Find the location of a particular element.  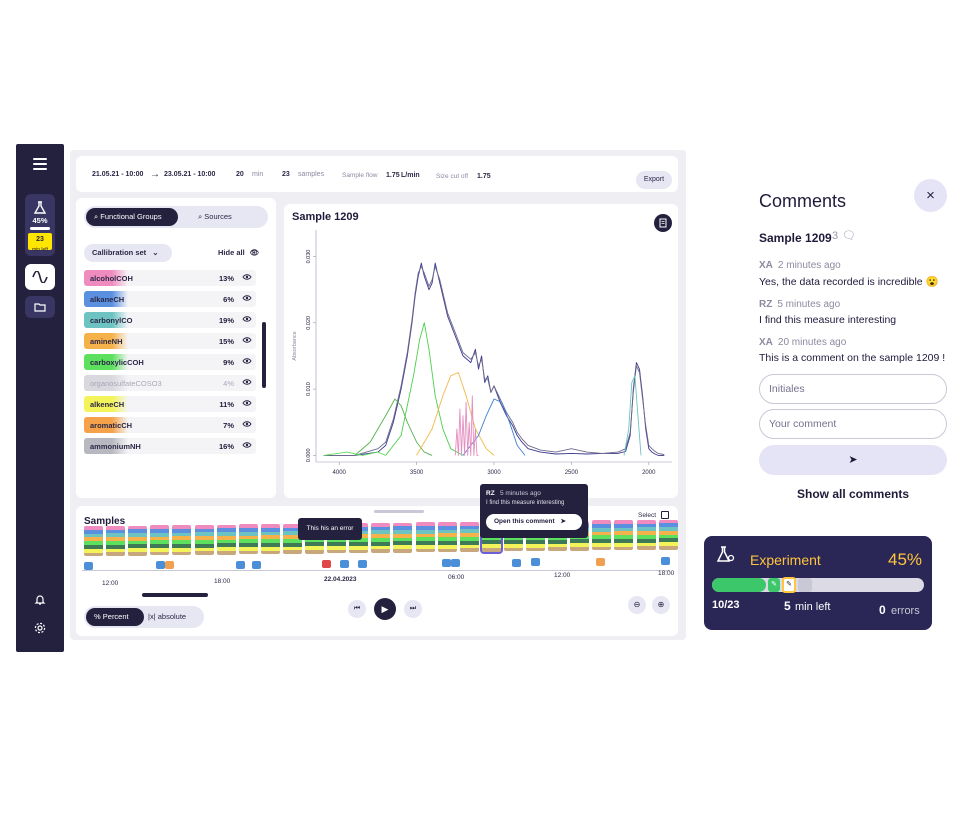

list-scrollbar is located at coordinates (264, 355).